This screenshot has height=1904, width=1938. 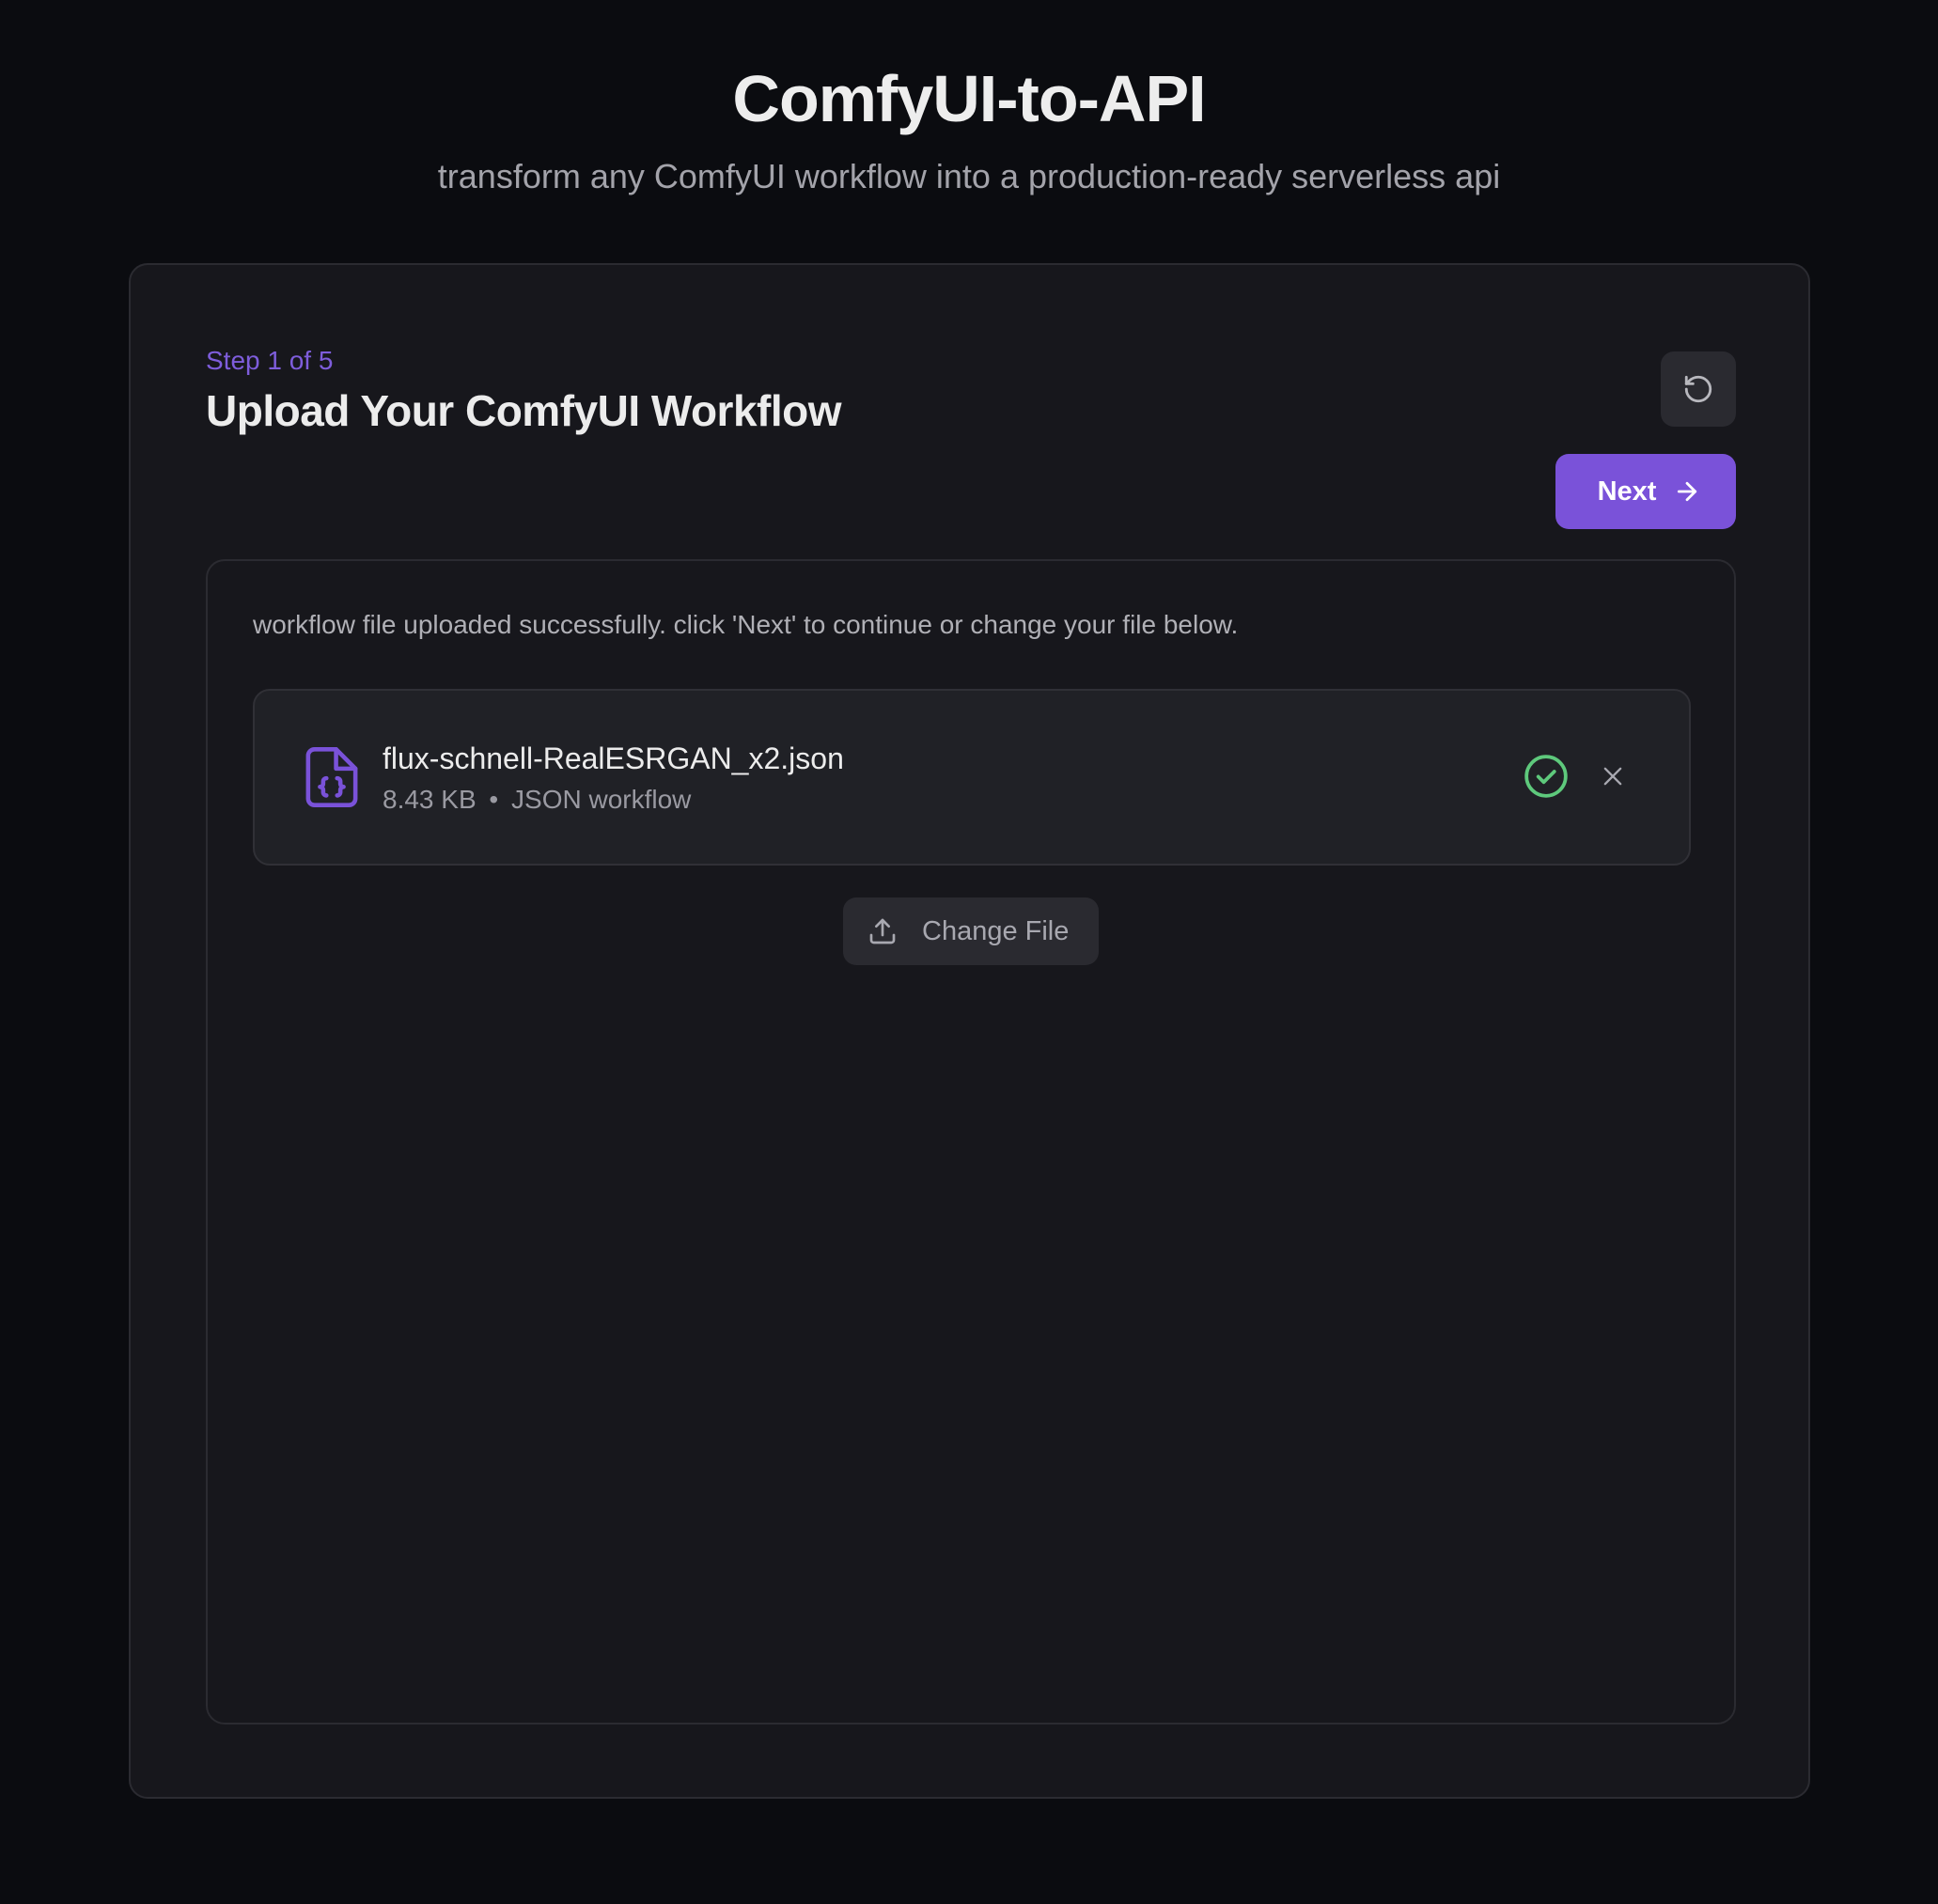 What do you see at coordinates (331, 777) in the screenshot?
I see `file-json-icon` at bounding box center [331, 777].